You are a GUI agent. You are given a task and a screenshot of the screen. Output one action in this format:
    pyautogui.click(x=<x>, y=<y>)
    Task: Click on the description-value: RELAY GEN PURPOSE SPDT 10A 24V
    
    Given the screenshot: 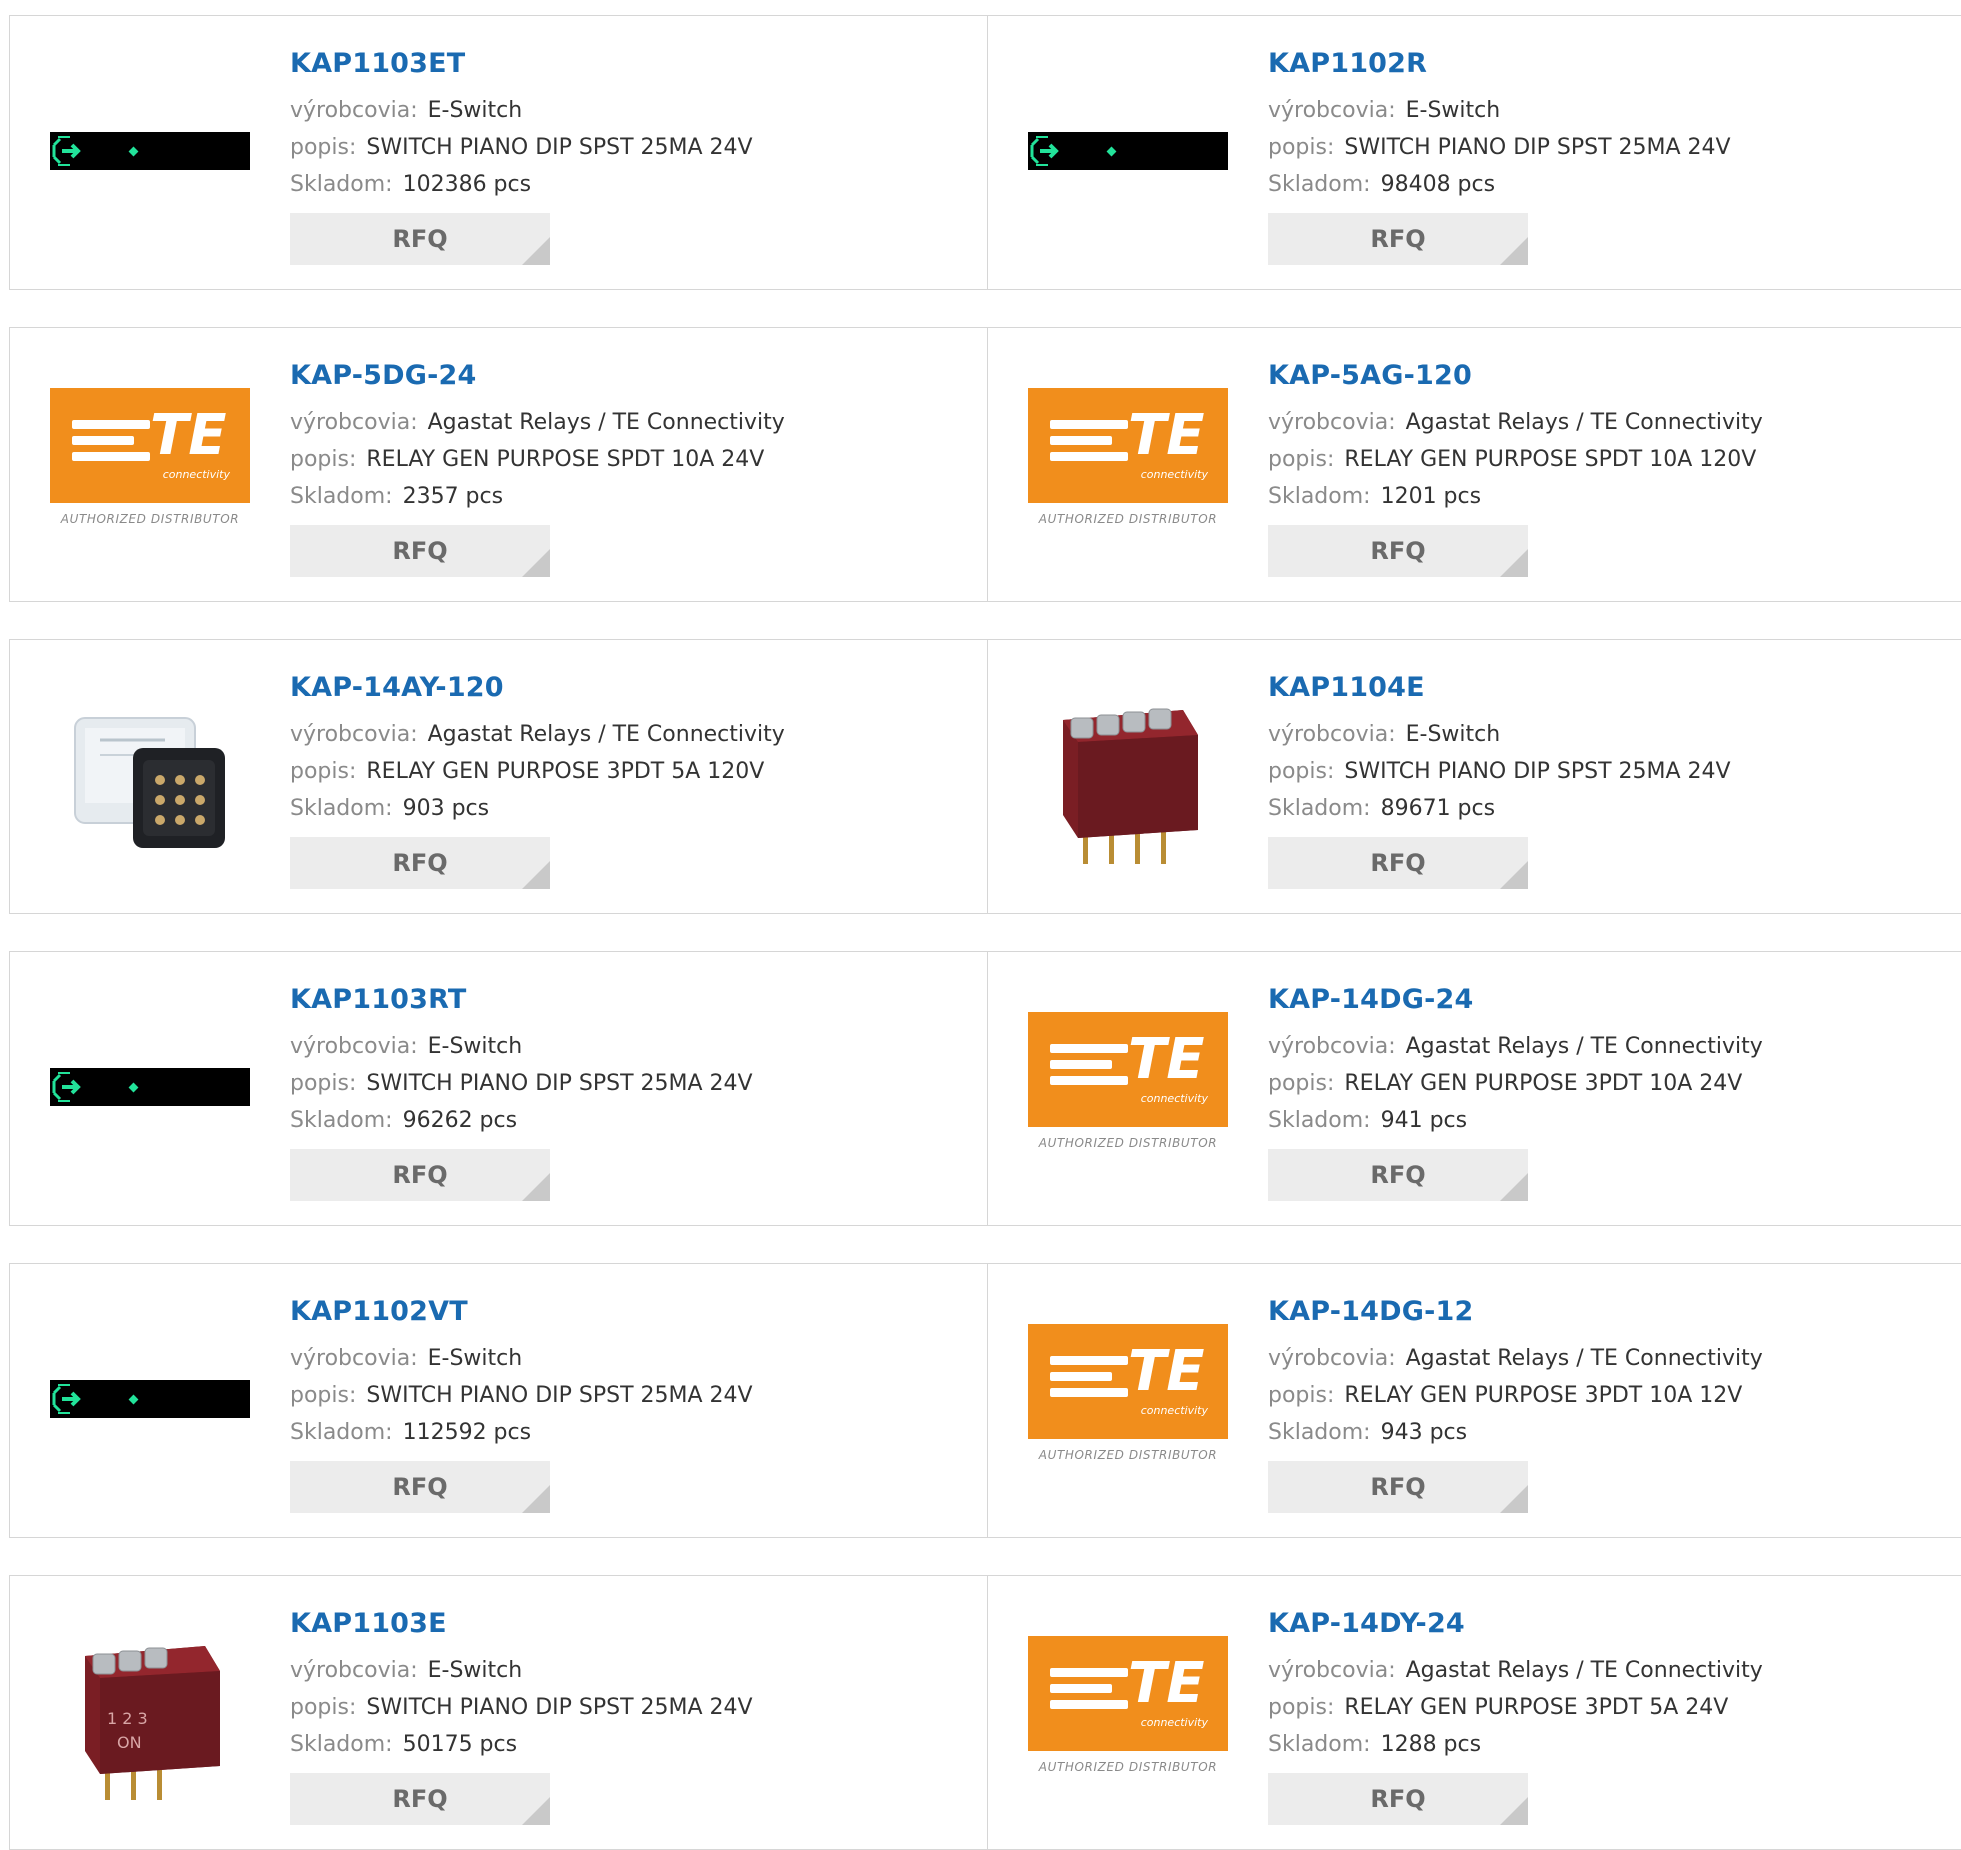 What is the action you would take?
    pyautogui.click(x=565, y=459)
    